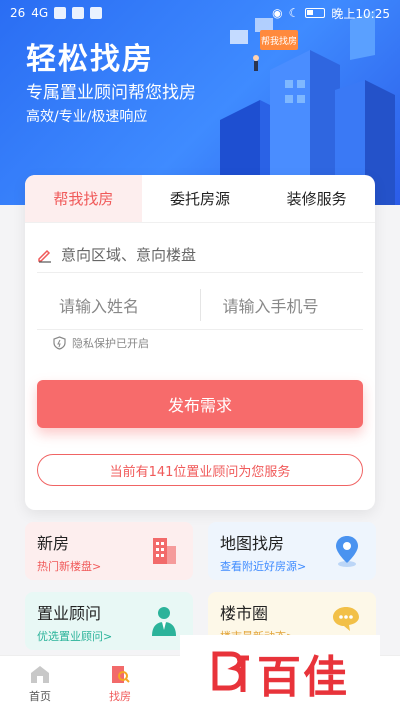  I want to click on privacy-notice: 隐私保护已开启, so click(101, 343).